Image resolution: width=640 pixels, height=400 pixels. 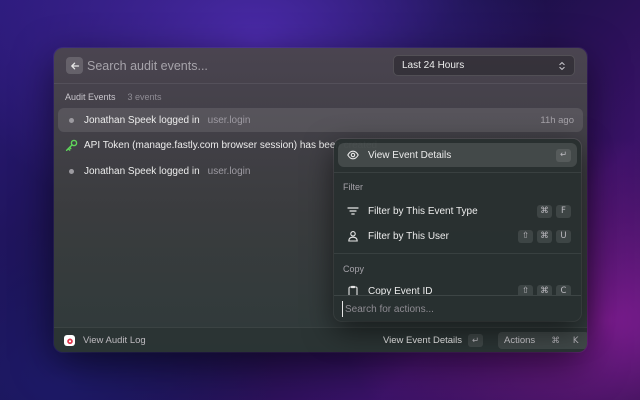 What do you see at coordinates (484, 65) in the screenshot?
I see `time-range-dropdown: Last 24 Hours` at bounding box center [484, 65].